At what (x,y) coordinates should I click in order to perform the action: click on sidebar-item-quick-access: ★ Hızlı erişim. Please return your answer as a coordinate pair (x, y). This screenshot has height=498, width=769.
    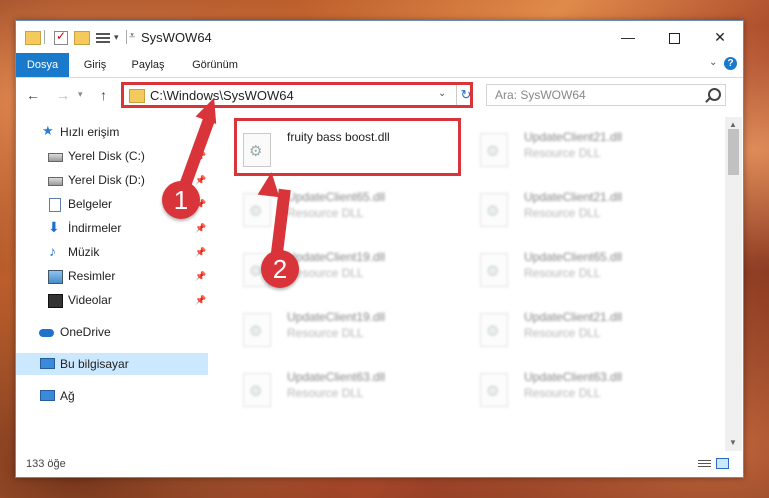
    Looking at the image, I should click on (112, 132).